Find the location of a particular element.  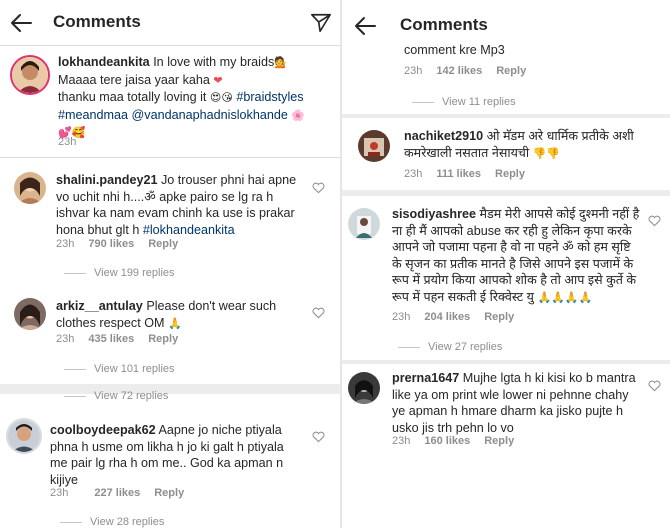

comment-line: usko jis trh pehn lo vo is located at coordinates (453, 427).